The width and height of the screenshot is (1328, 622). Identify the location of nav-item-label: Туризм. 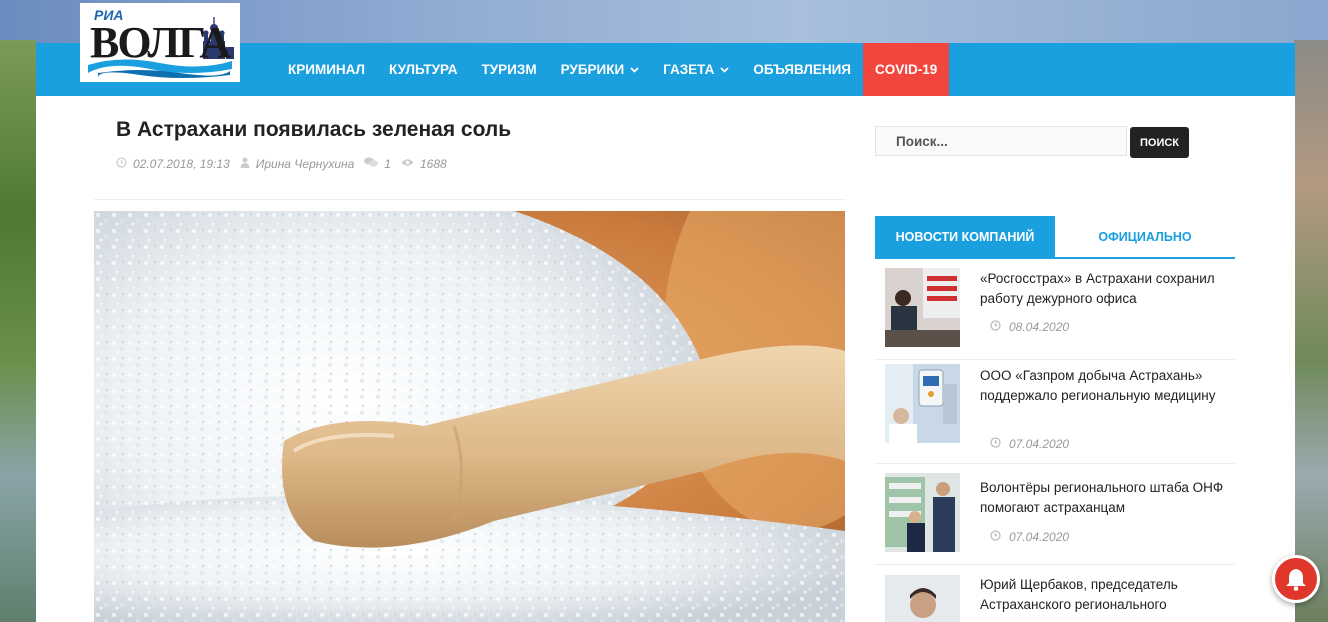
(509, 69).